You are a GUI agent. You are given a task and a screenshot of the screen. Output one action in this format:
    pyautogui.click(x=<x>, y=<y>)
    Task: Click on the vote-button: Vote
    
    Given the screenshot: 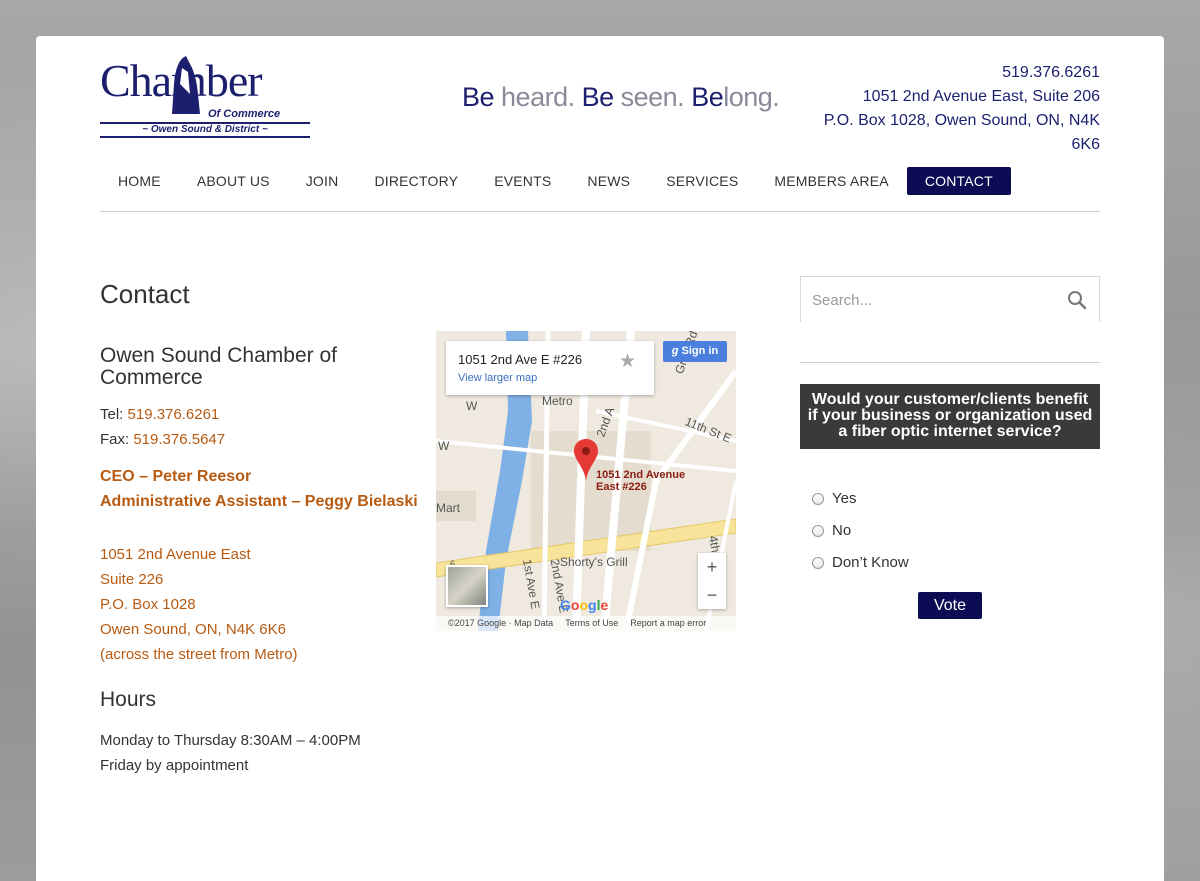 What is the action you would take?
    pyautogui.click(x=950, y=605)
    